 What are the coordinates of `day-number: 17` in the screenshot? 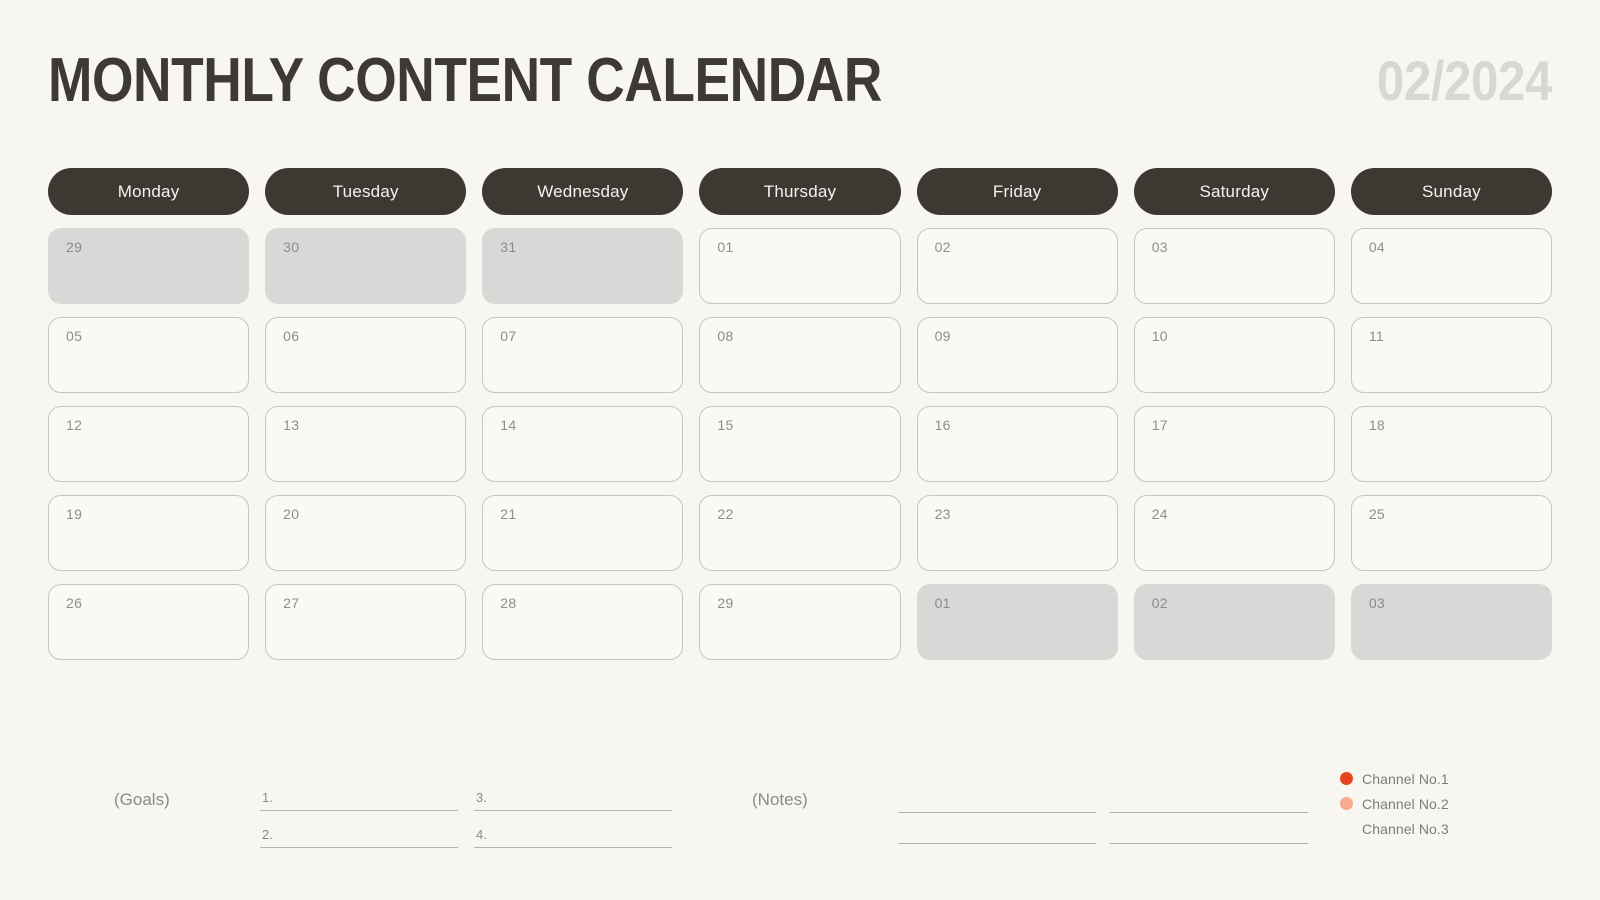 It's located at (1159, 425).